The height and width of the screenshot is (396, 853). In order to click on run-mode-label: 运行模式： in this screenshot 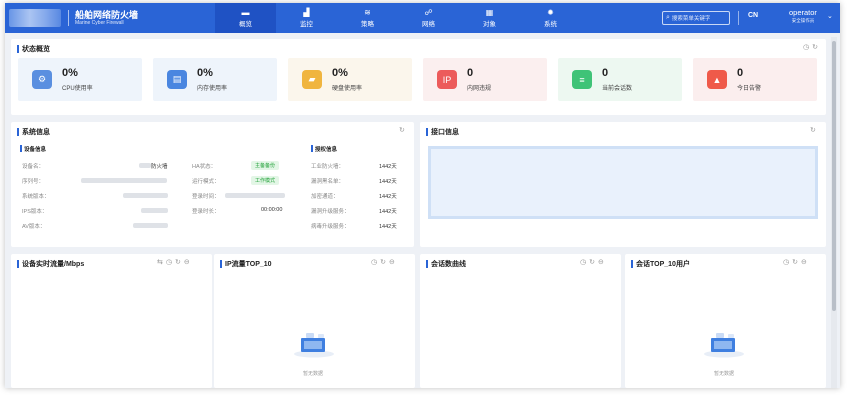, I will do `click(206, 182)`.